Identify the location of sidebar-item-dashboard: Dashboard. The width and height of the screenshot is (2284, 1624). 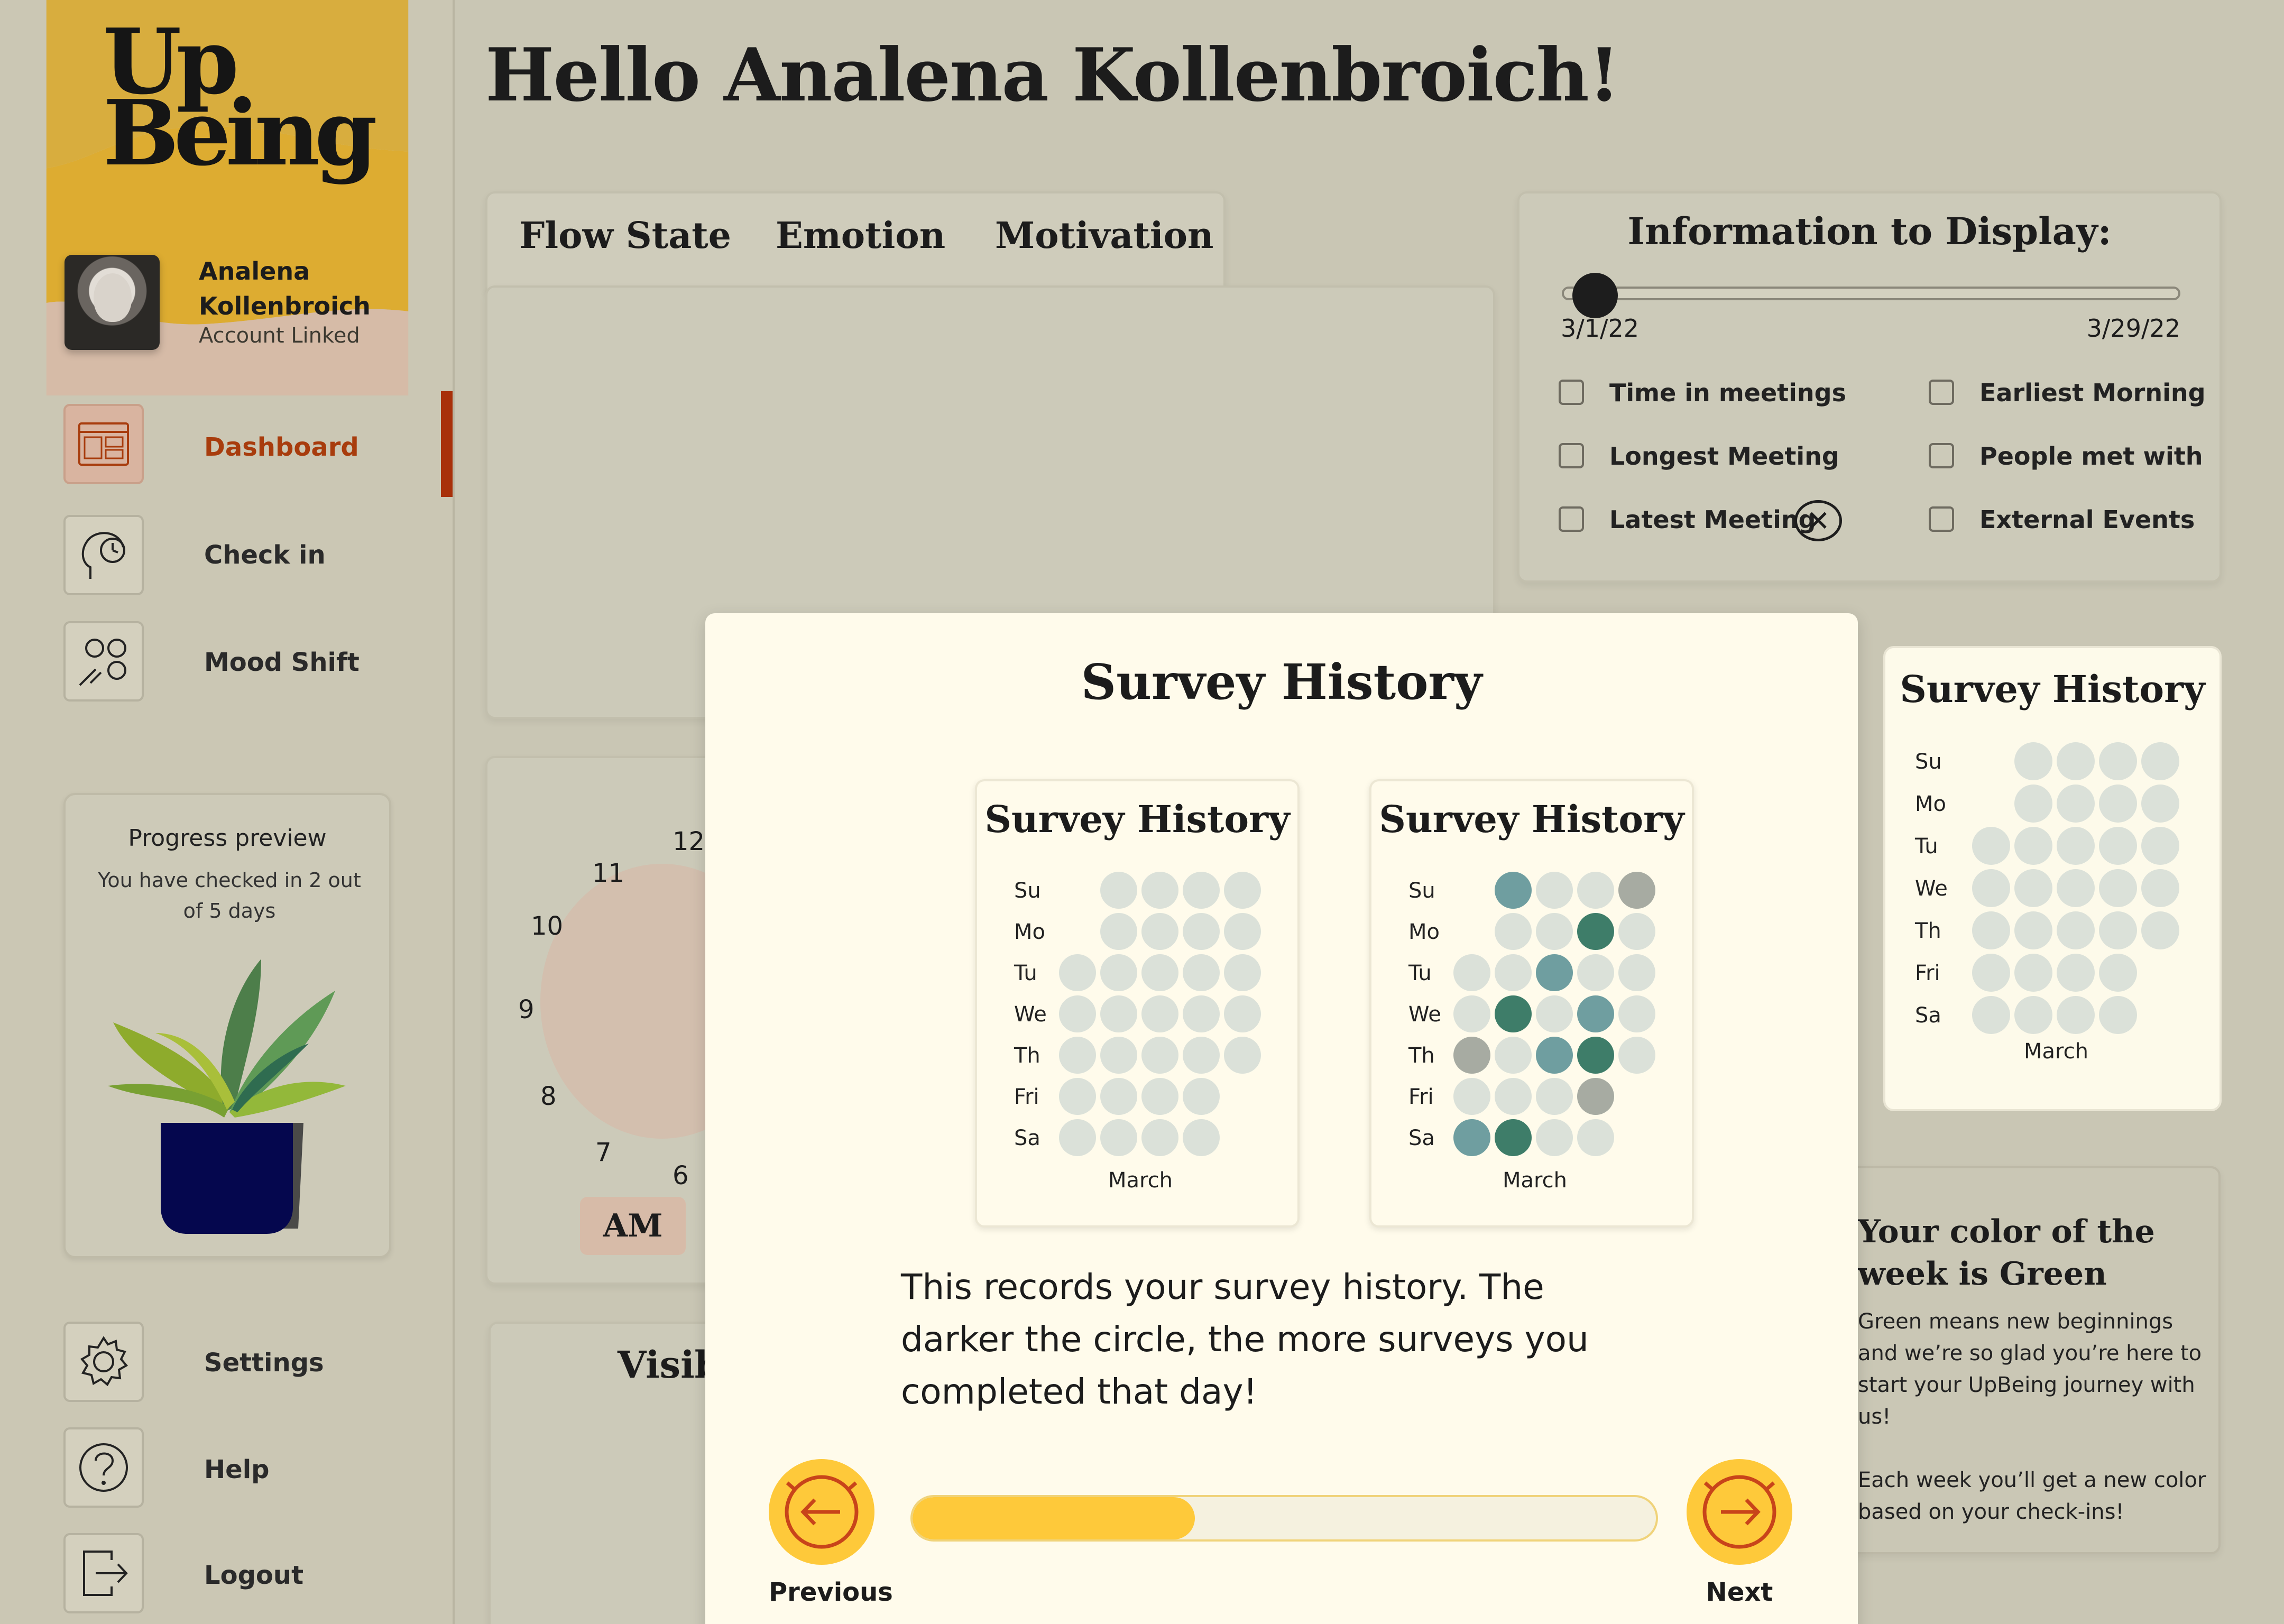
(226, 444).